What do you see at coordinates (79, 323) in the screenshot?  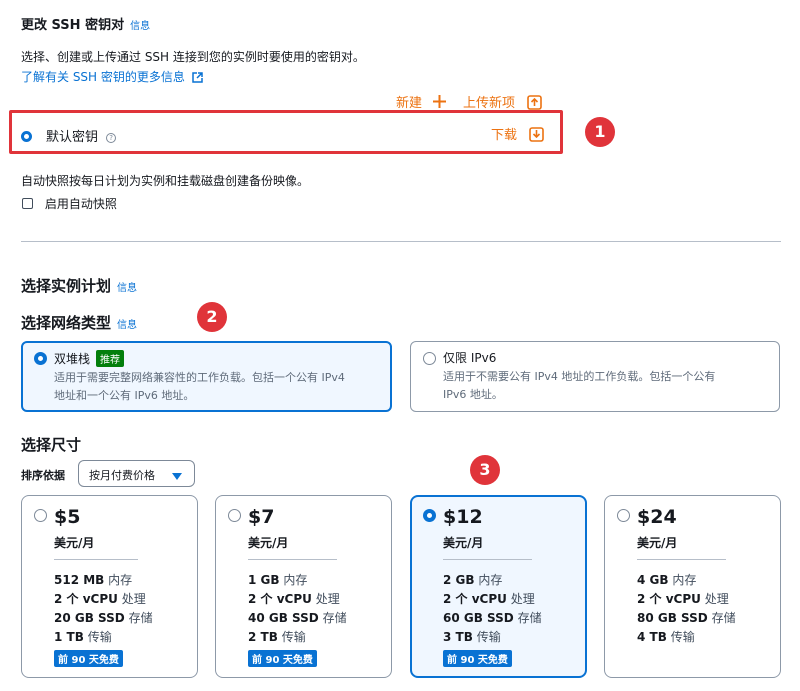 I see `network-section-title: 选择网络类型 信息` at bounding box center [79, 323].